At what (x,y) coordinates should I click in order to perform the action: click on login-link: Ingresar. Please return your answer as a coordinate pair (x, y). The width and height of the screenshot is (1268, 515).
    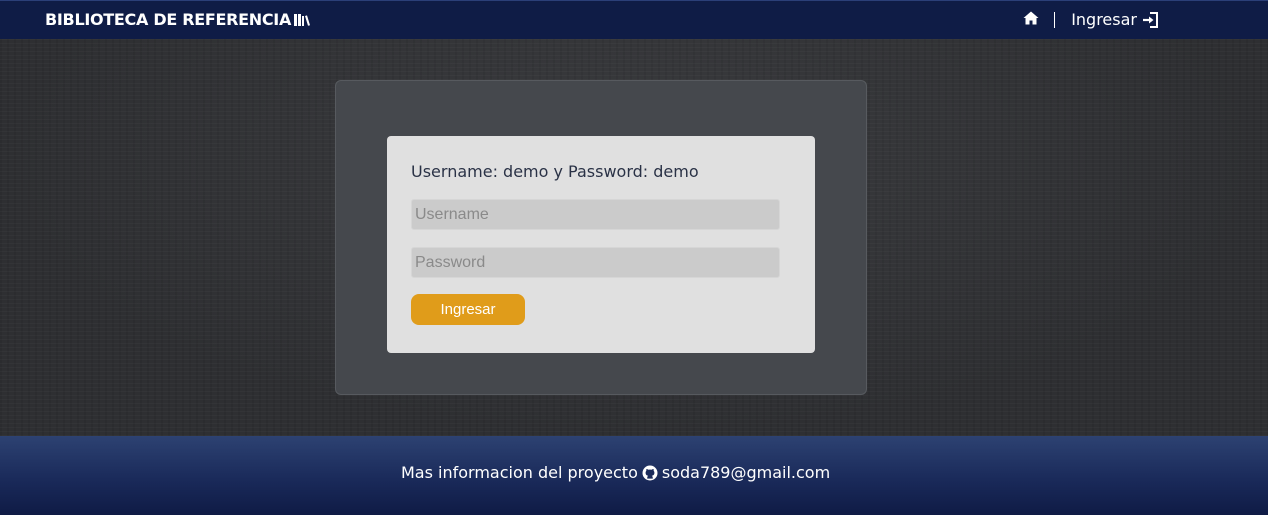
    Looking at the image, I should click on (1114, 19).